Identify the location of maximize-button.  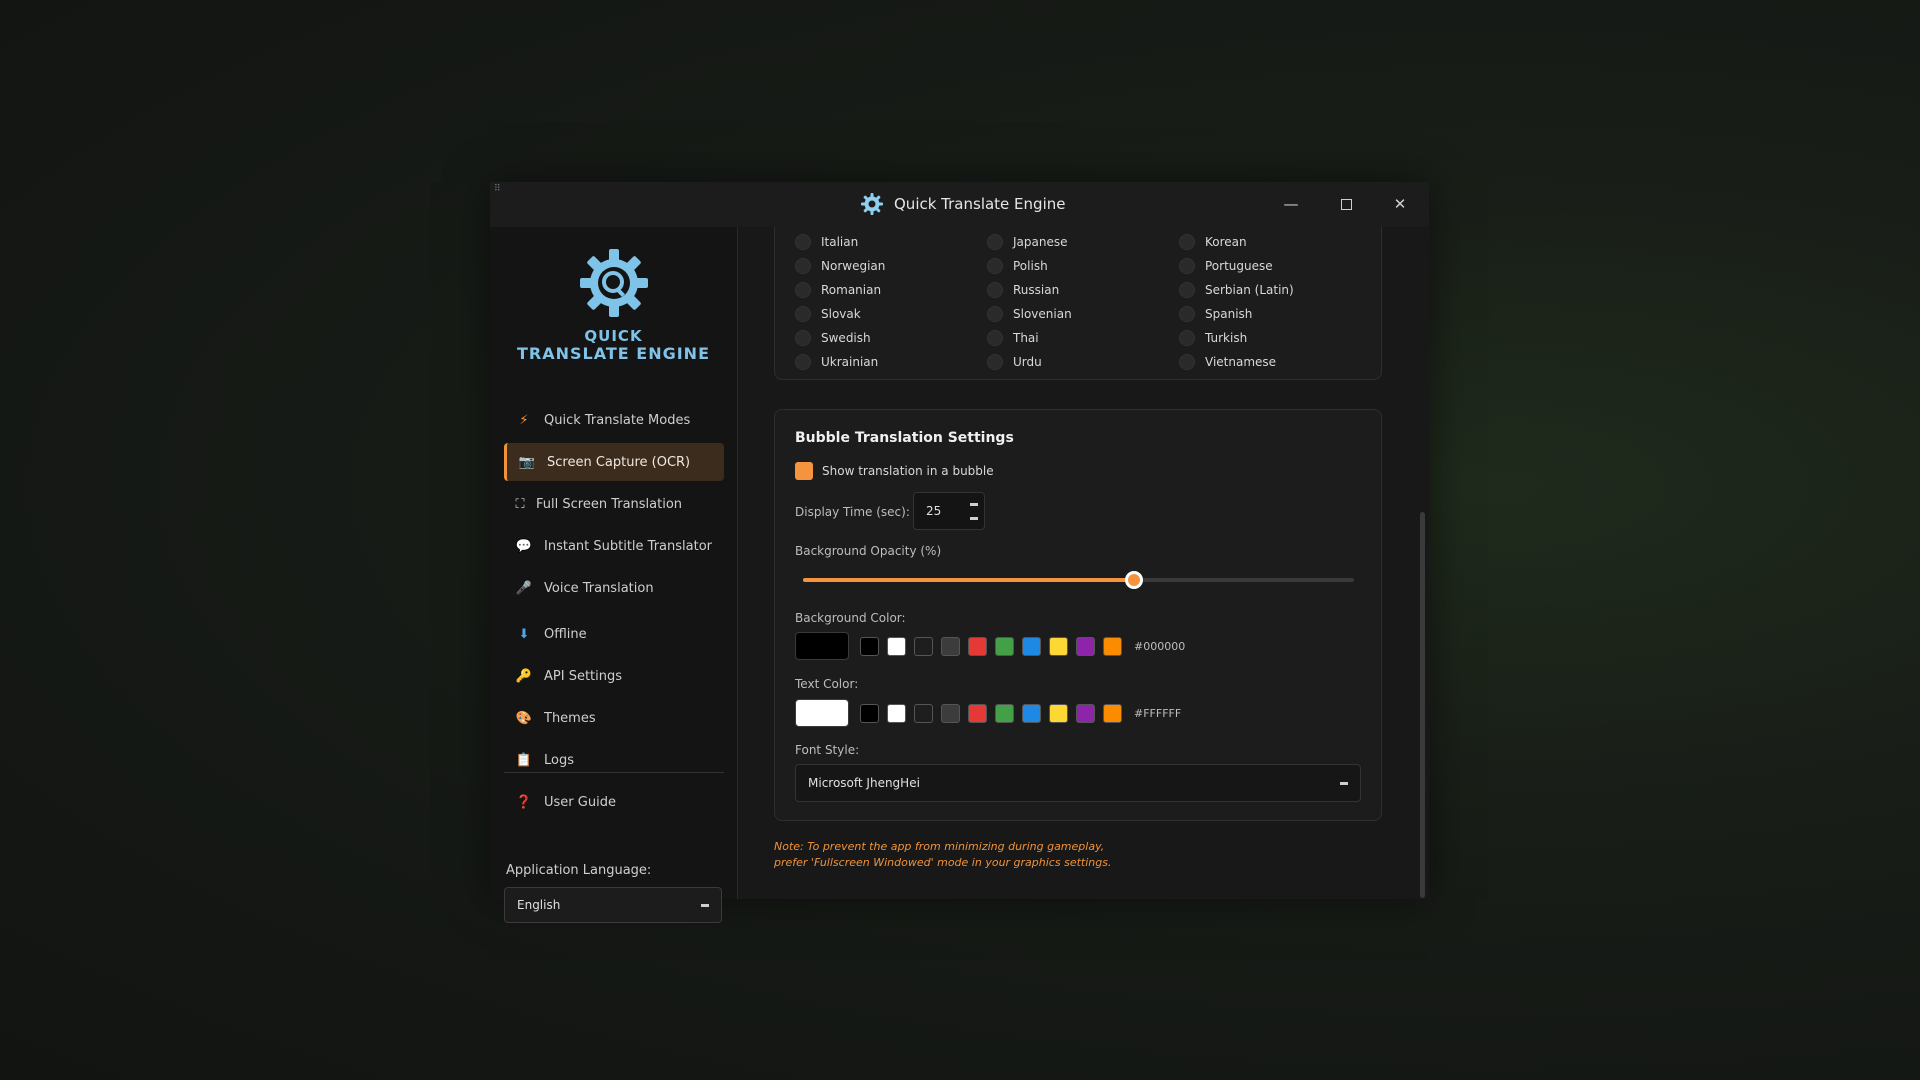
(1346, 204).